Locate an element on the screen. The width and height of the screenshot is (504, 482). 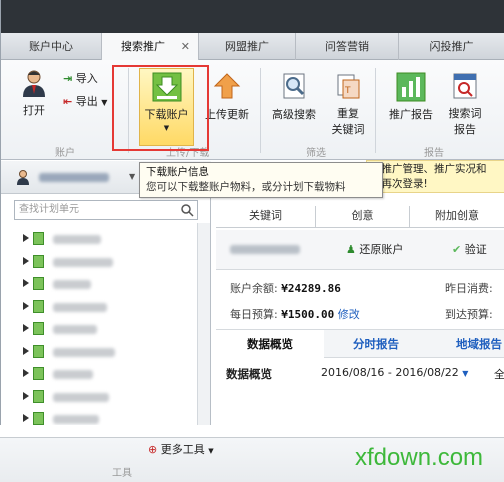
tab-label: 闪投推广 is located at coordinates (451, 46).